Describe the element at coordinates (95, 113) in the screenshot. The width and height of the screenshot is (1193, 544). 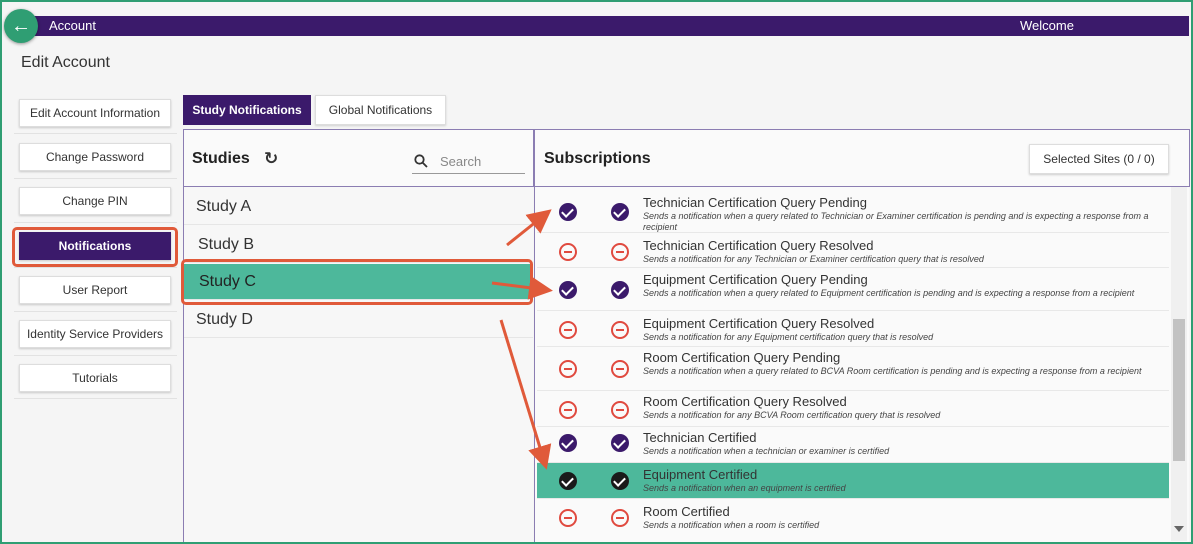
I see `sidebar-item-edit-account-information: Edit Account Information` at that location.